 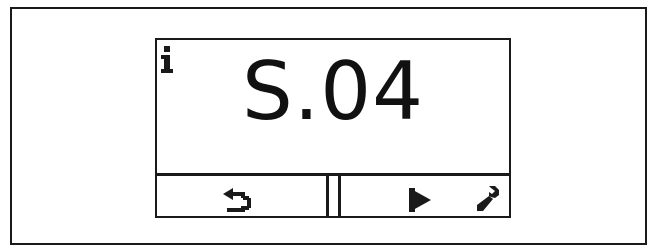 What do you see at coordinates (488, 198) in the screenshot?
I see `wrench-icon` at bounding box center [488, 198].